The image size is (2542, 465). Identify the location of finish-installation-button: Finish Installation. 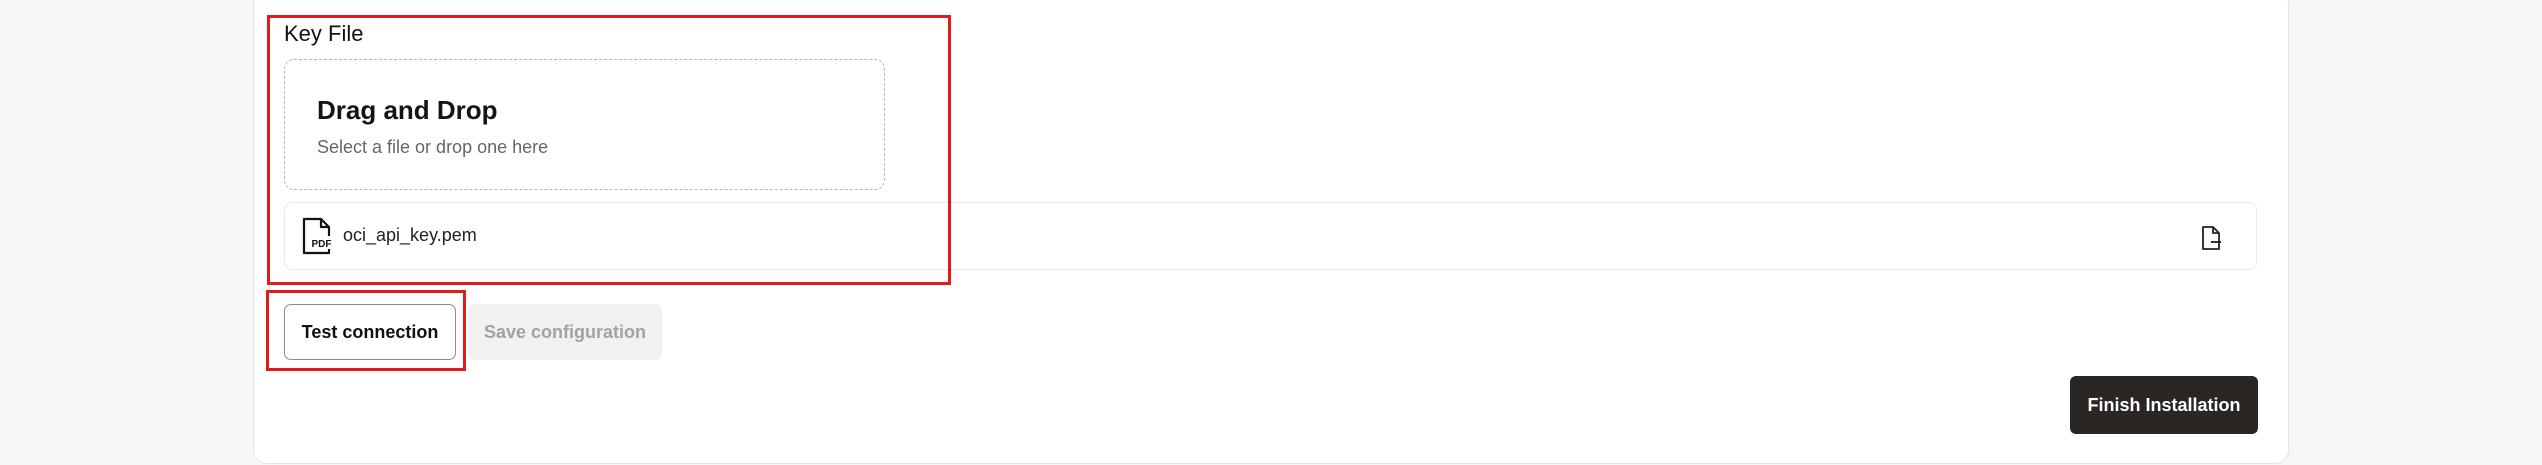
(2164, 405).